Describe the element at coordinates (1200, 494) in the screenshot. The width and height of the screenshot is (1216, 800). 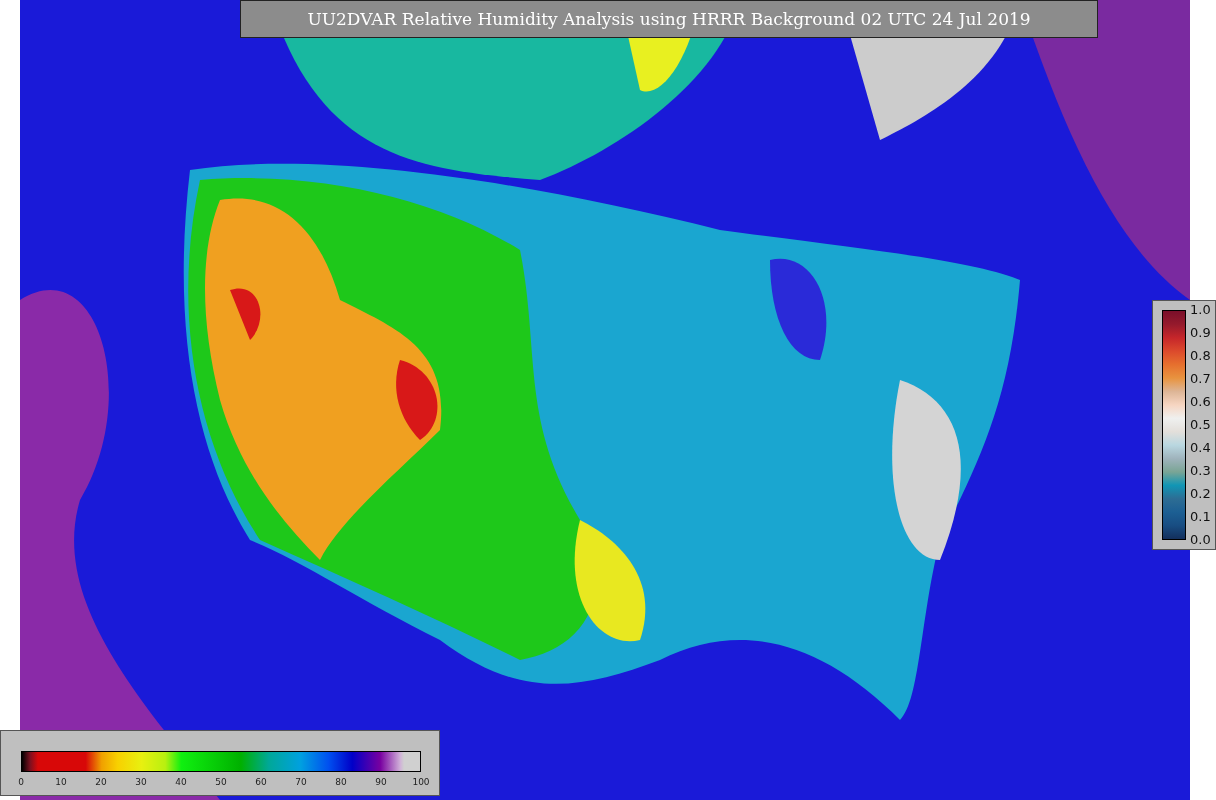
I see `tick-label: 0.2` at that location.